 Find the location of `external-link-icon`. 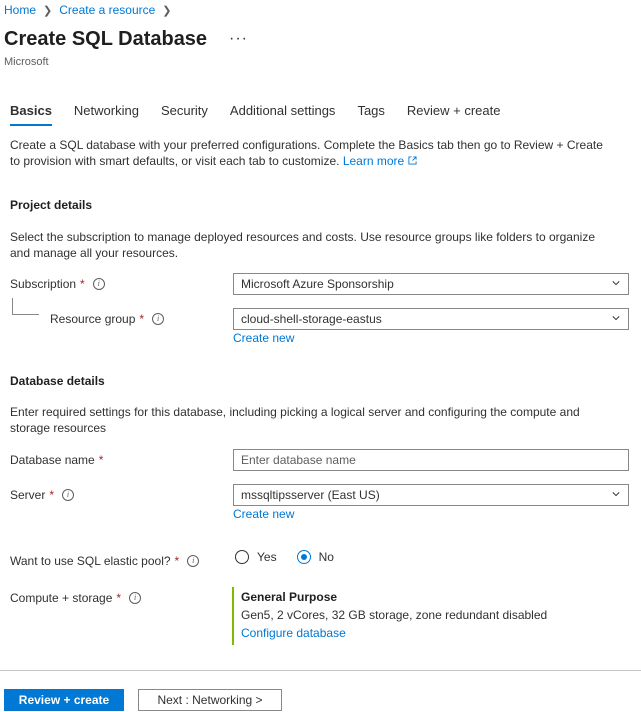

external-link-icon is located at coordinates (412, 160).